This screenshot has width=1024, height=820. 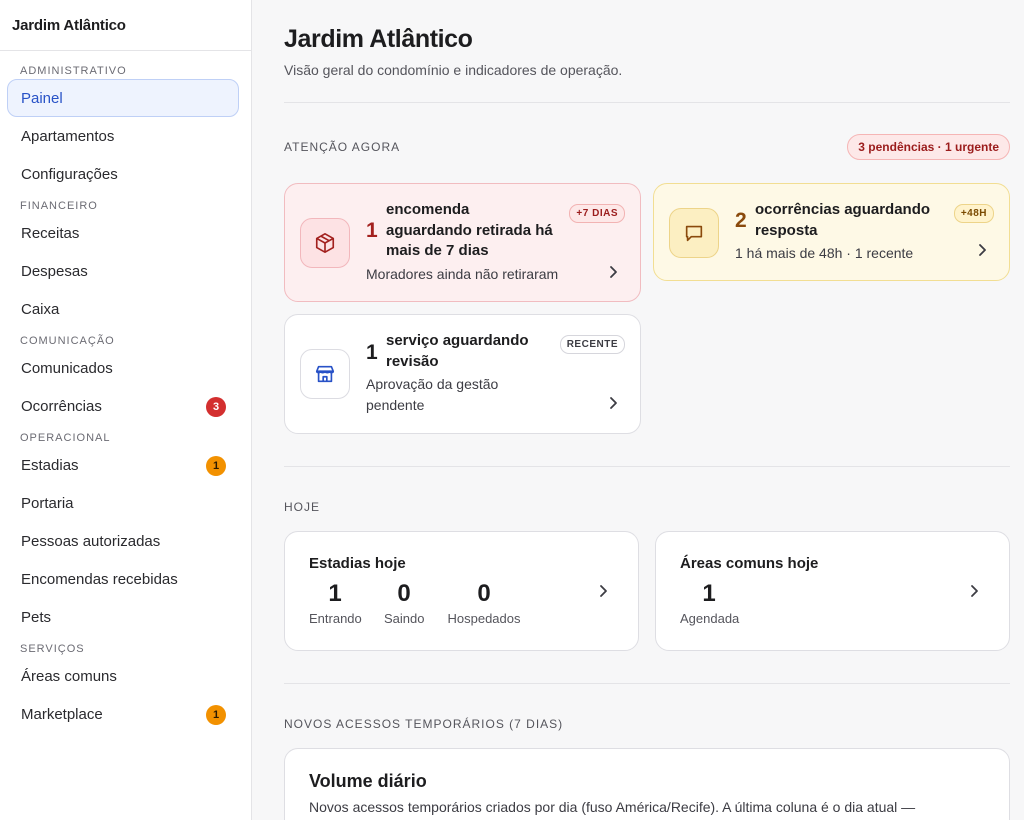 What do you see at coordinates (216, 407) in the screenshot?
I see `ocorrencias-count-badge: 3` at bounding box center [216, 407].